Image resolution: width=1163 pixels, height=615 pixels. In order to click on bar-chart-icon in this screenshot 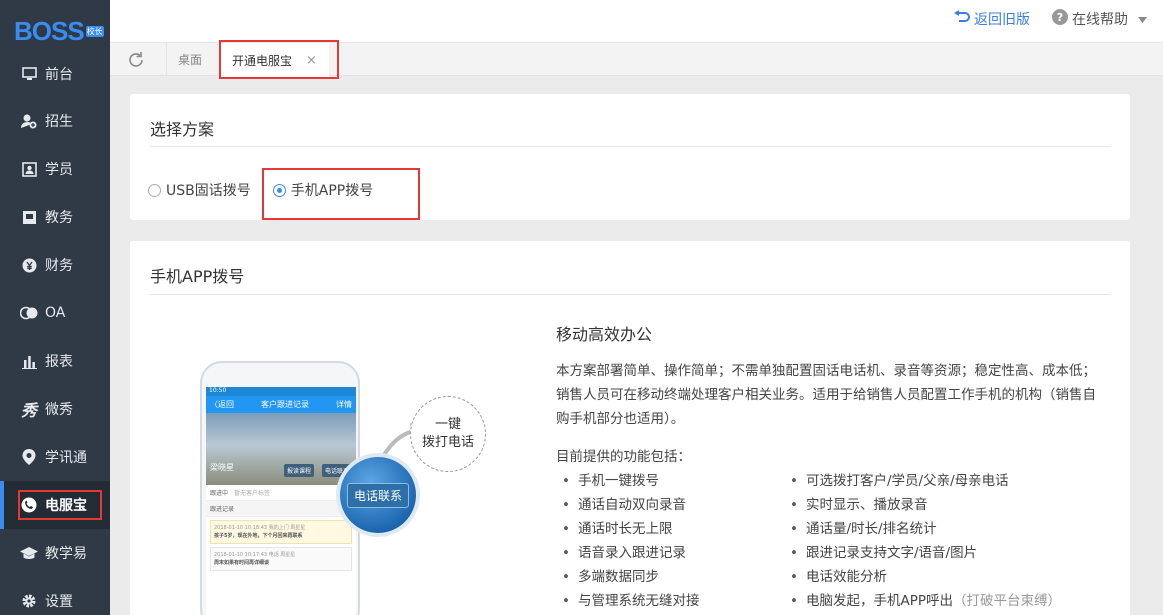, I will do `click(29, 361)`.